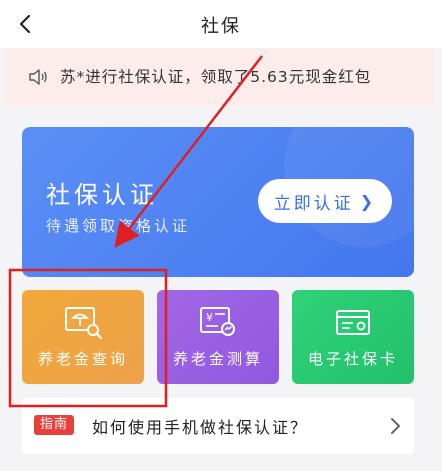 The width and height of the screenshot is (442, 471). Describe the element at coordinates (84, 323) in the screenshot. I see `pension-query-icon` at that location.